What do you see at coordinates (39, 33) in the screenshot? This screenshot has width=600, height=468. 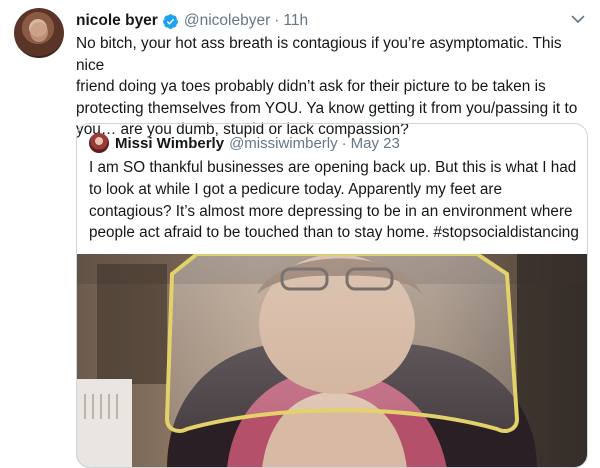 I see `avatar` at bounding box center [39, 33].